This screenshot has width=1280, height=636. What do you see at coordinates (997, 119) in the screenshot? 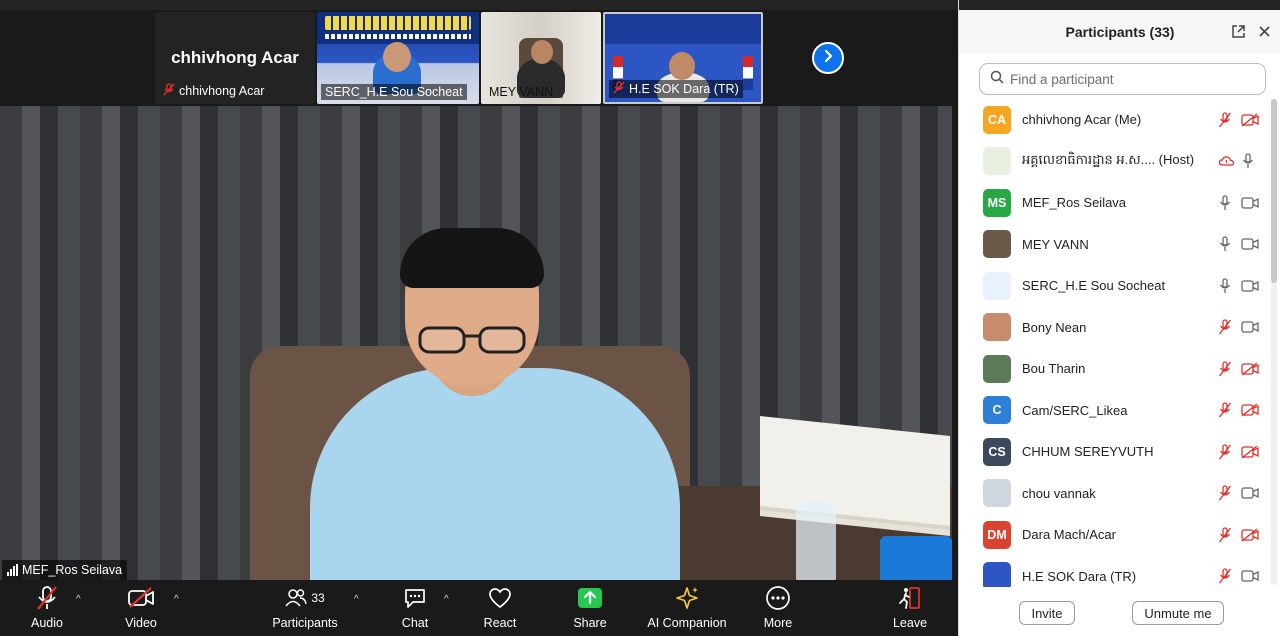
I see `avatar: CA` at bounding box center [997, 119].